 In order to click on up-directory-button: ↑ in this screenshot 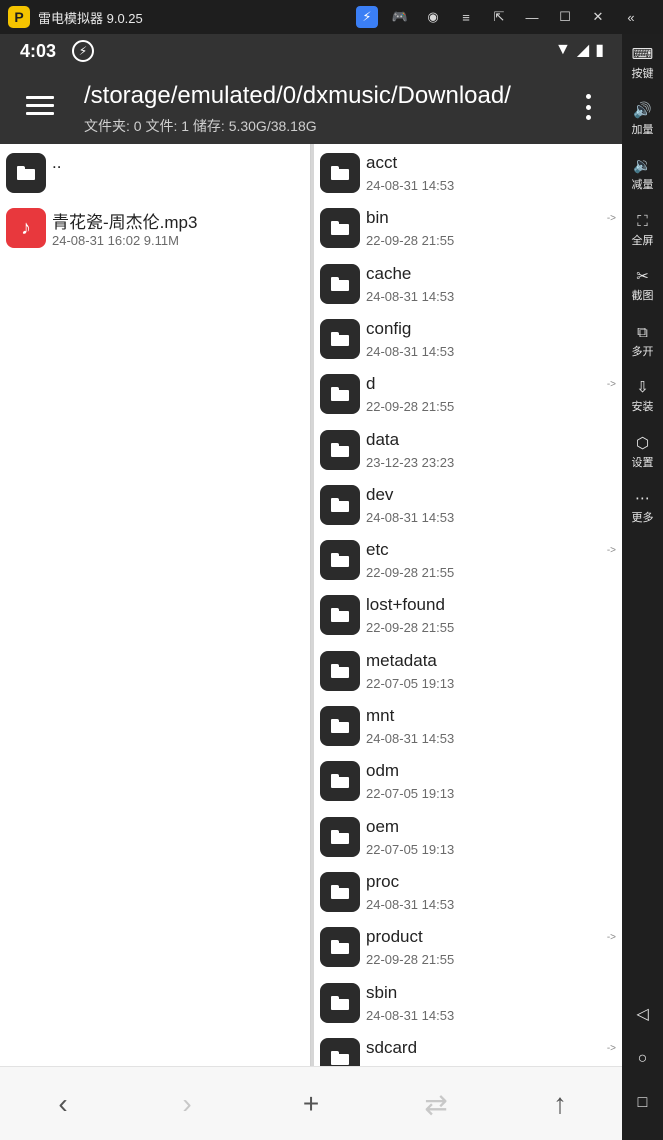, I will do `click(560, 1104)`.